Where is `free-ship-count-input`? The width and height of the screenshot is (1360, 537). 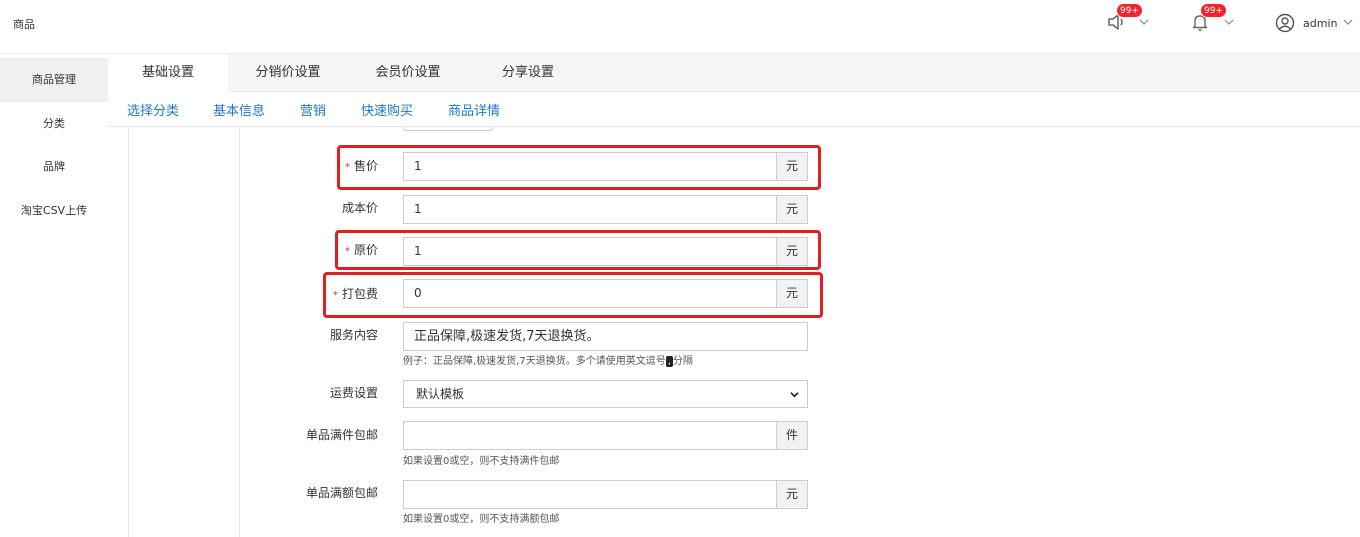 free-ship-count-input is located at coordinates (590, 435).